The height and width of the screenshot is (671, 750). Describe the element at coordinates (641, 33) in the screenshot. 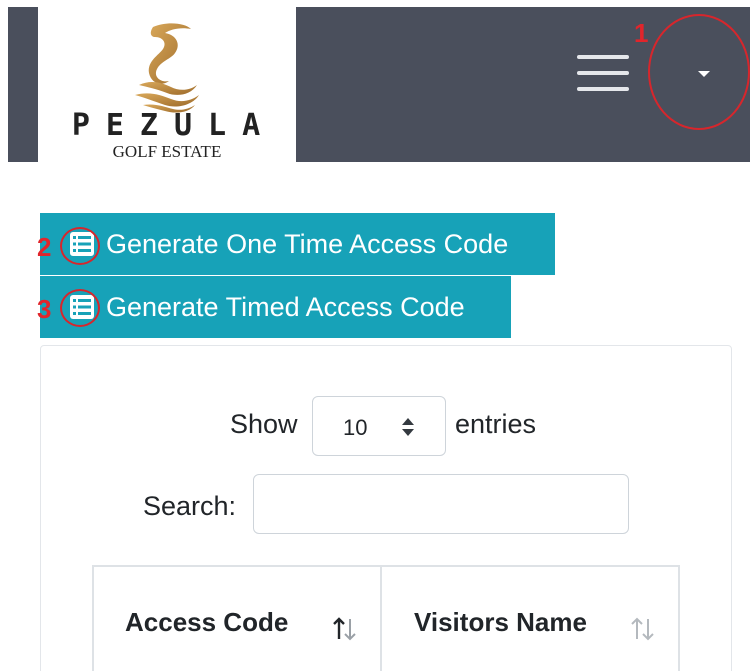

I see `annotation-number-1: 1` at that location.